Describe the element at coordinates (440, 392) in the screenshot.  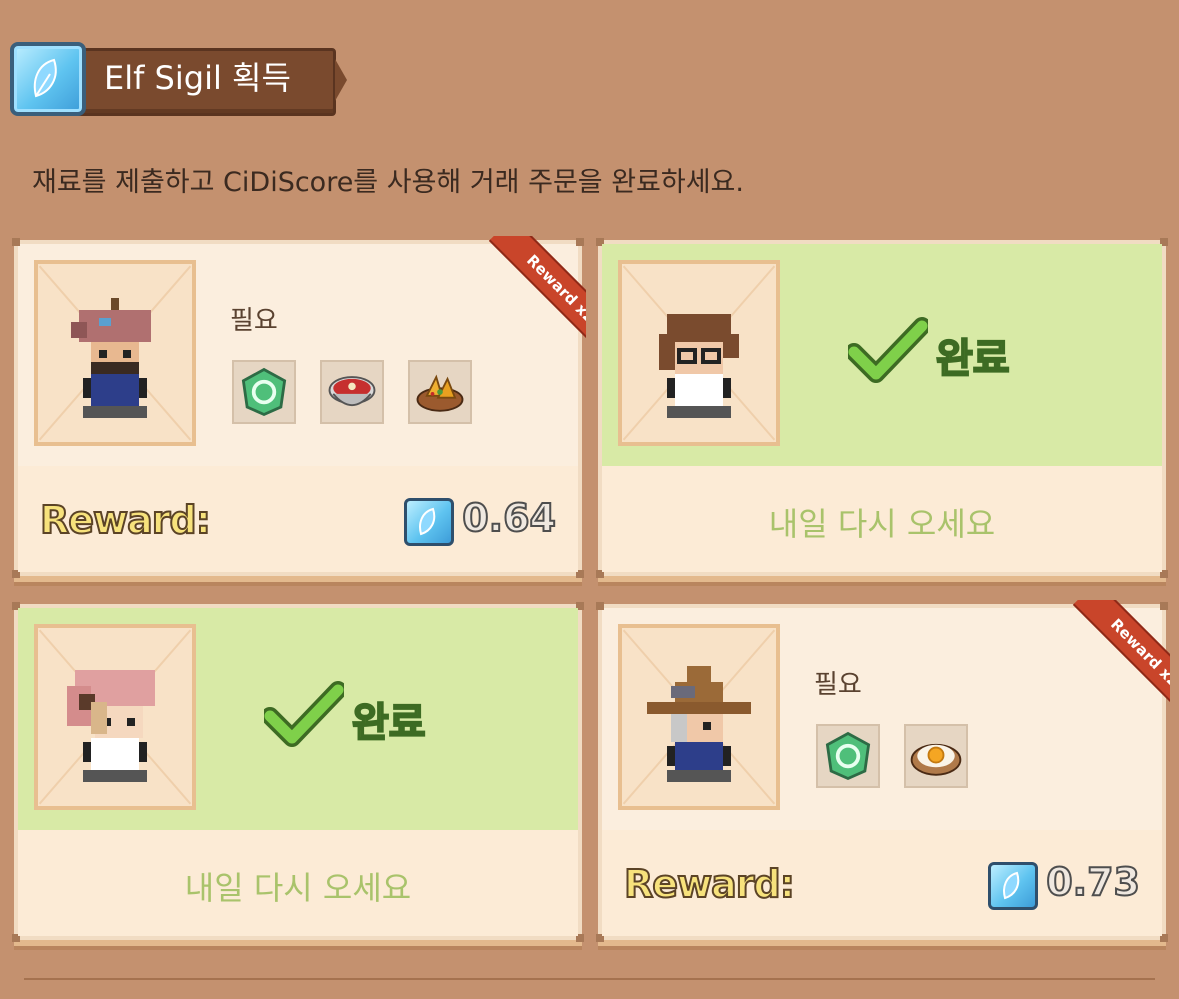
I see `nachos-icon` at that location.